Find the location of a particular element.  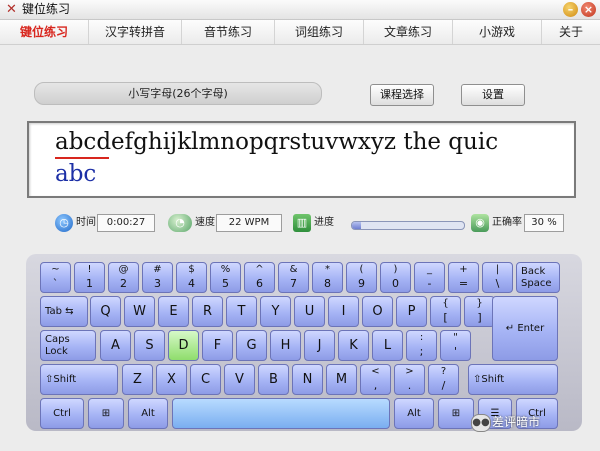

key-v: V is located at coordinates (239, 379).